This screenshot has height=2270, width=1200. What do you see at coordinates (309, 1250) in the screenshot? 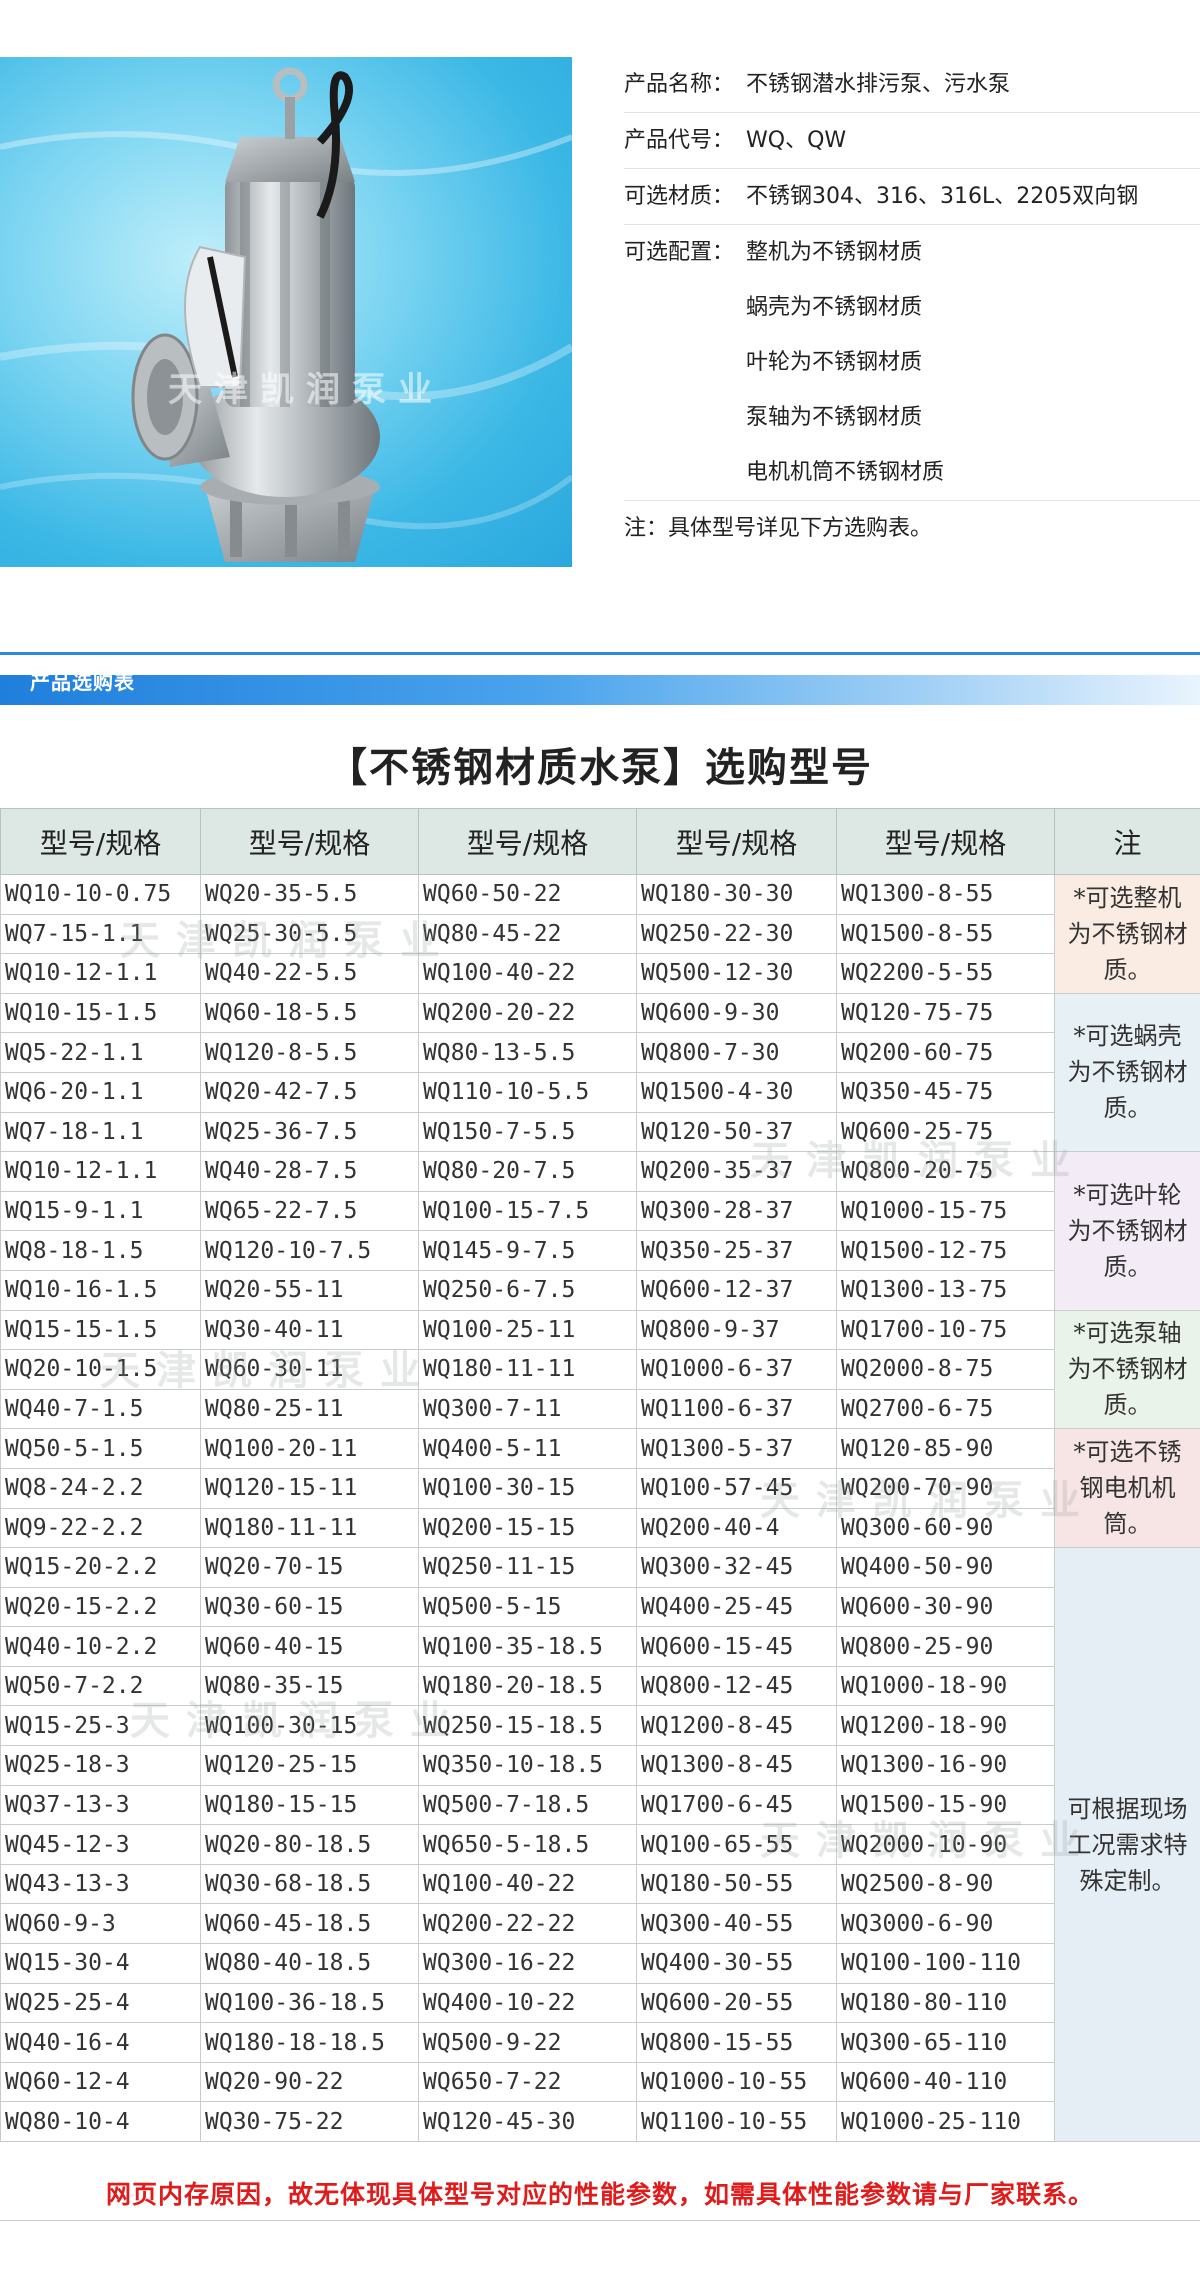
I see `model-cell: WQ120-10-7.5` at bounding box center [309, 1250].